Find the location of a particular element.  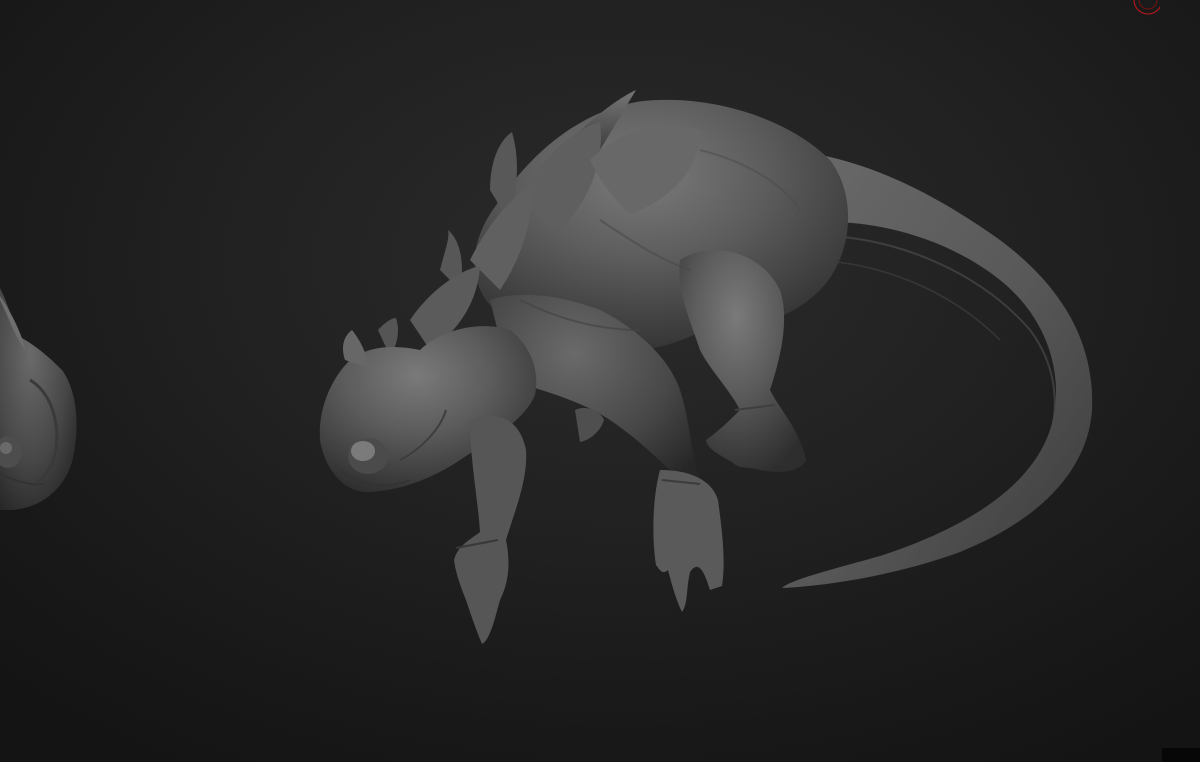

partial-creature-sculpt is located at coordinates (38, 399).